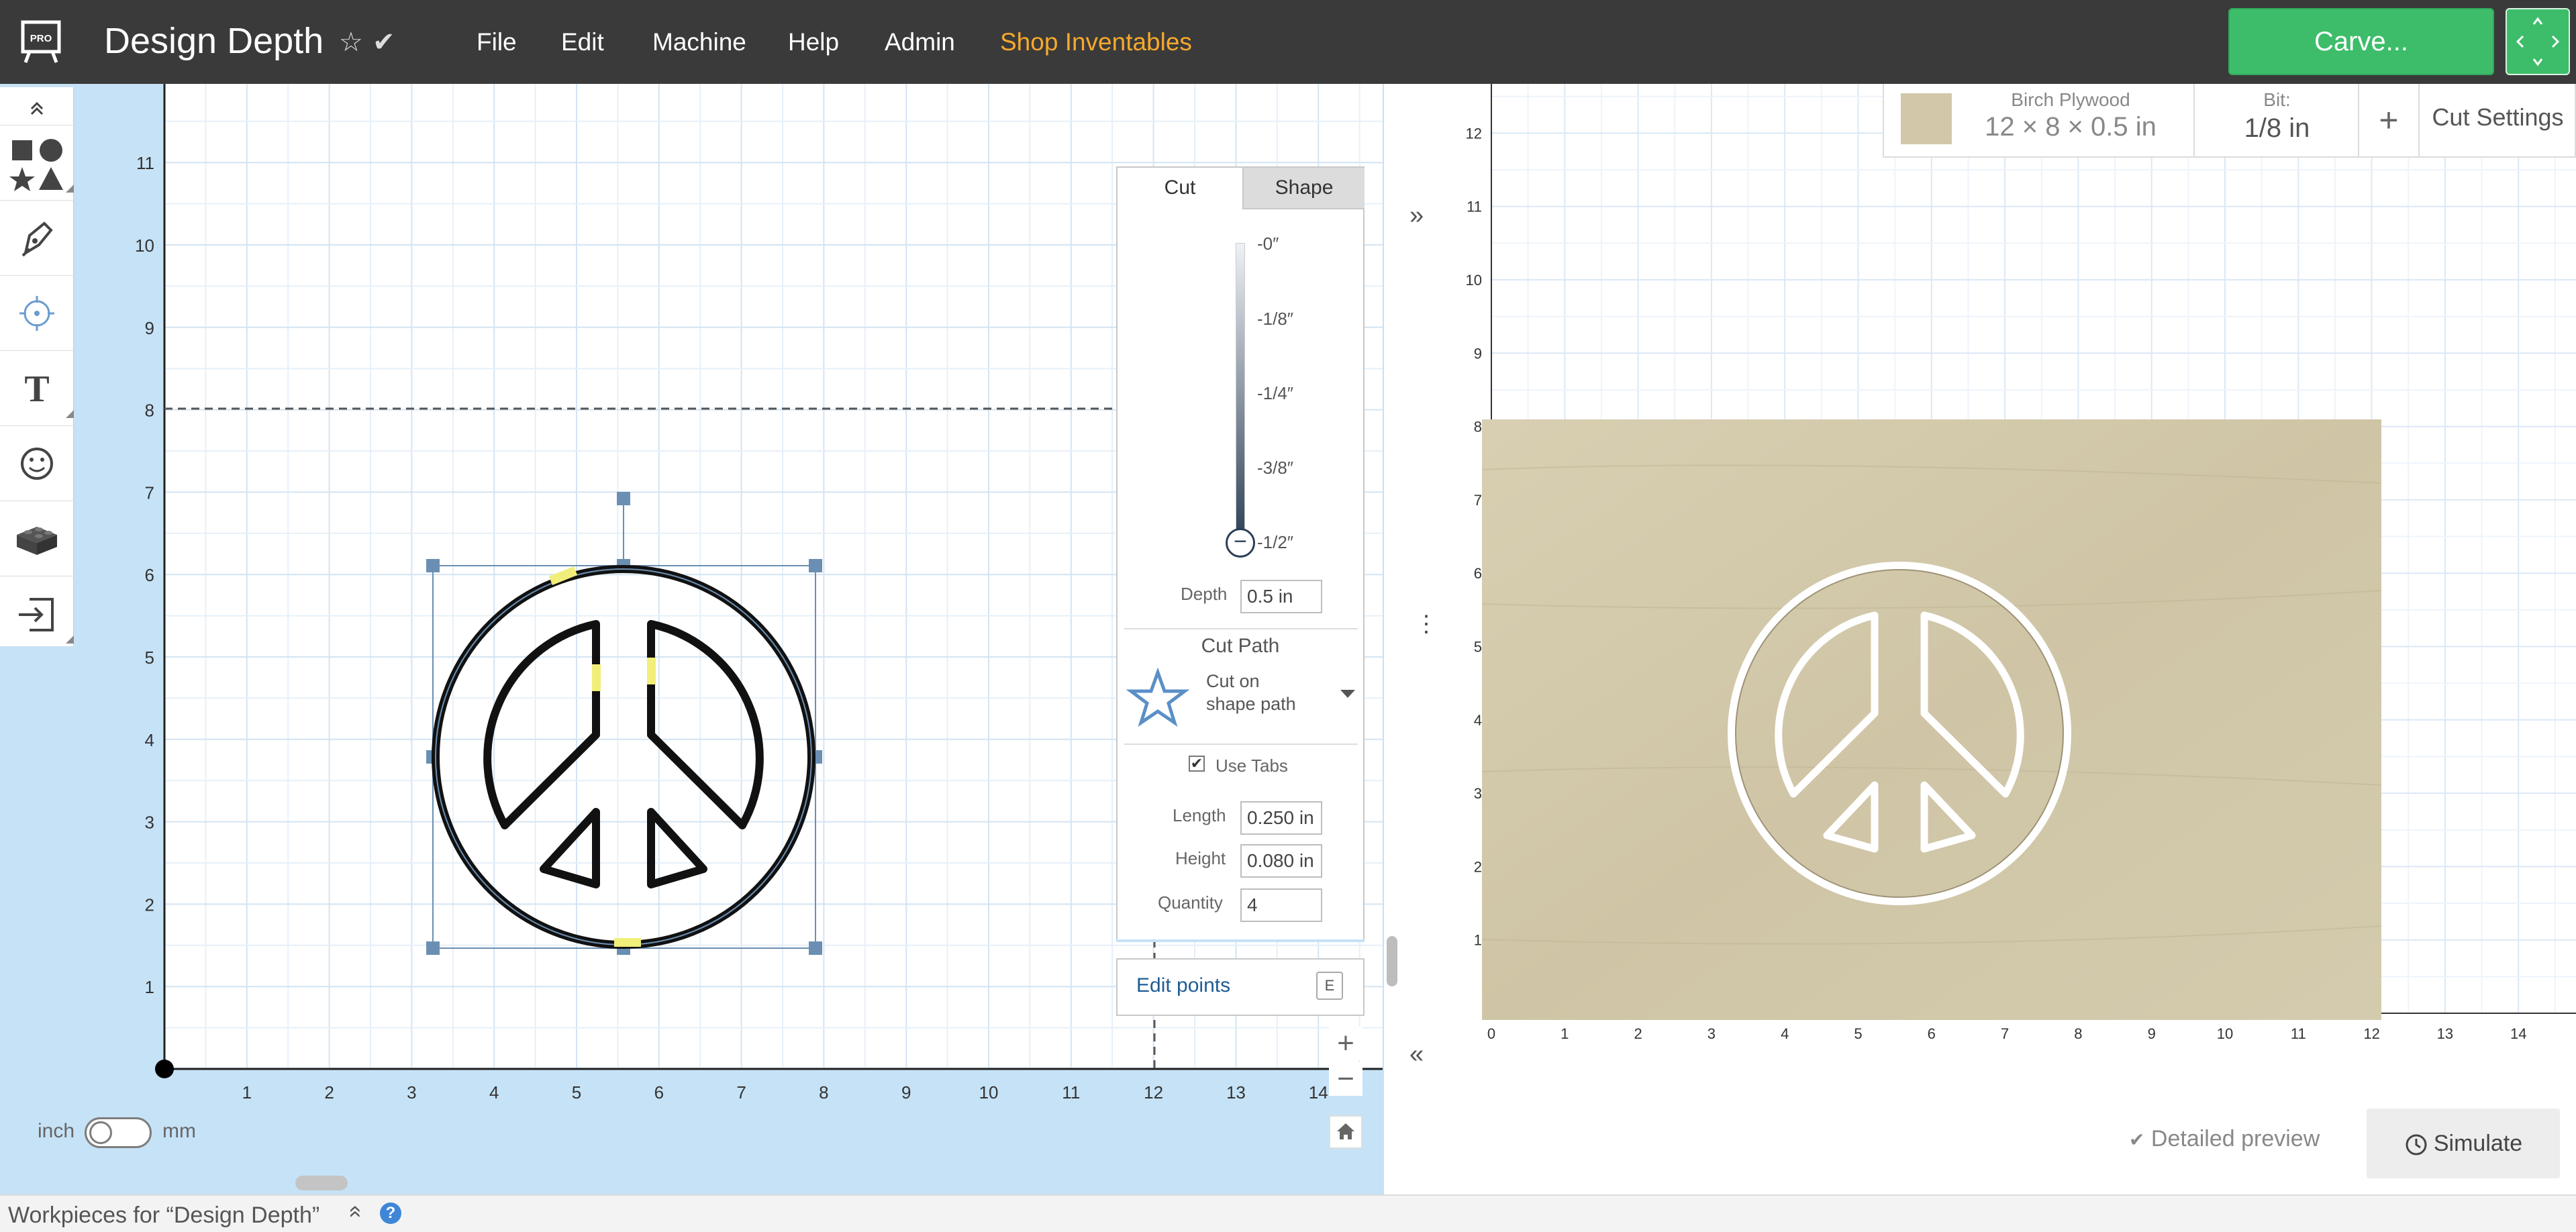 Image resolution: width=2576 pixels, height=1232 pixels. I want to click on x-tick-label: 2, so click(329, 1092).